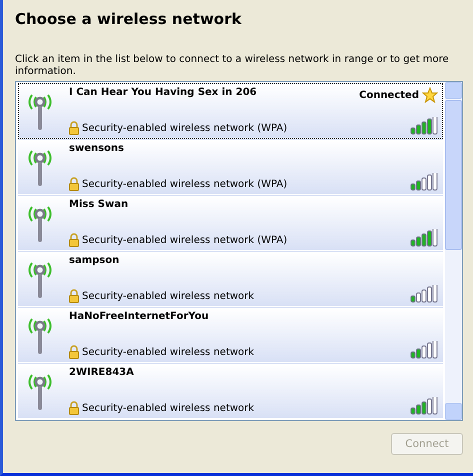  What do you see at coordinates (230, 335) in the screenshot?
I see `network-item: HaNoFreeInternetForYou Security-enabled wireless network` at bounding box center [230, 335].